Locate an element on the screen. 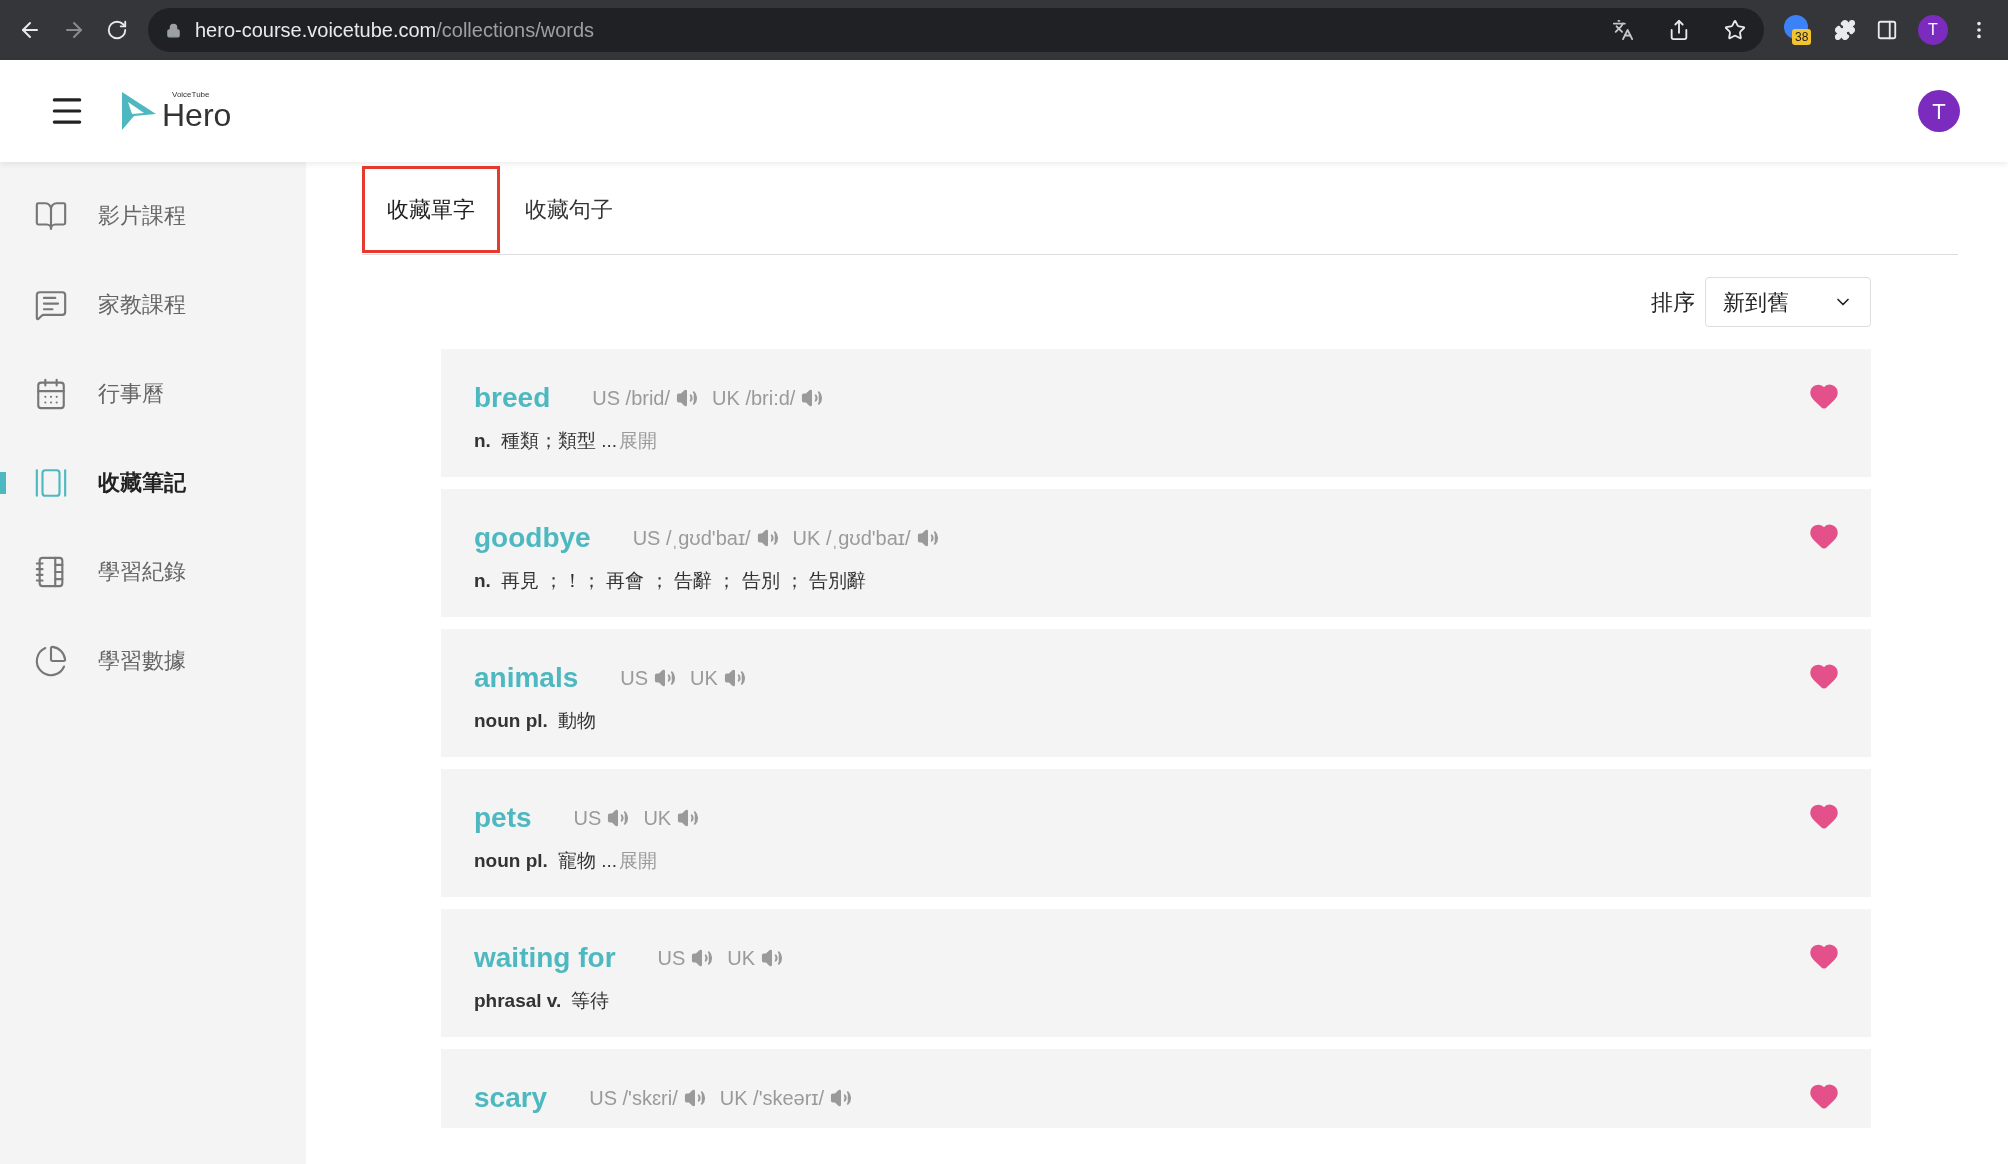 Image resolution: width=2008 pixels, height=1164 pixels. profile-avatar: T is located at coordinates (1933, 30).